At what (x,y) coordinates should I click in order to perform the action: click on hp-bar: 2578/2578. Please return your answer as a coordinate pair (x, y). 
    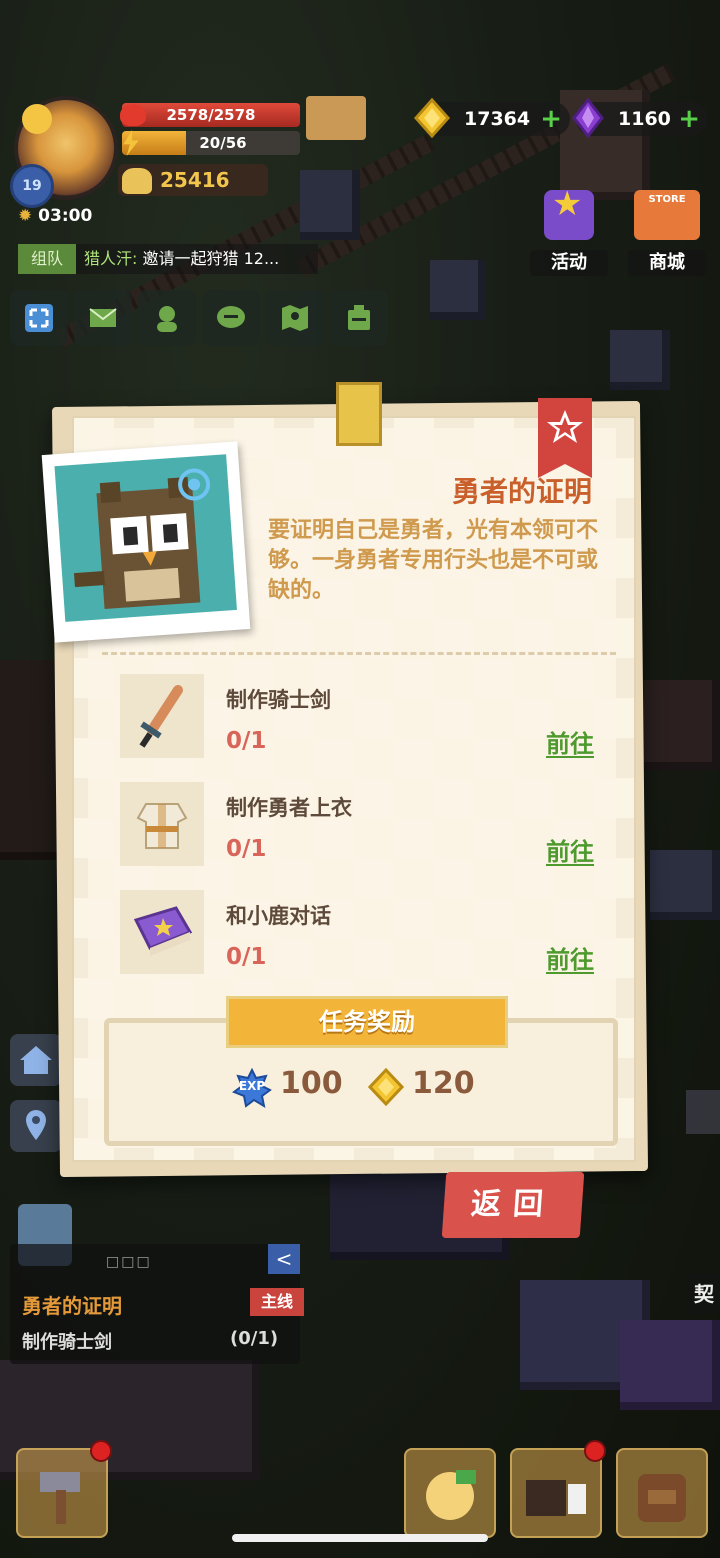
    Looking at the image, I should click on (211, 115).